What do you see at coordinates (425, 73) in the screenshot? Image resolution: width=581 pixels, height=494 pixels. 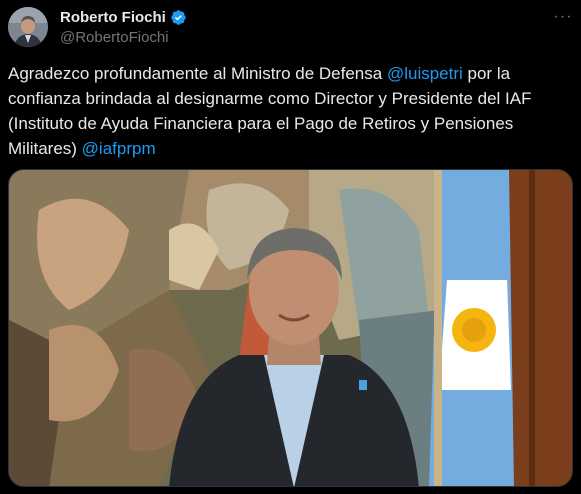 I see `mention-link: @luispetri` at bounding box center [425, 73].